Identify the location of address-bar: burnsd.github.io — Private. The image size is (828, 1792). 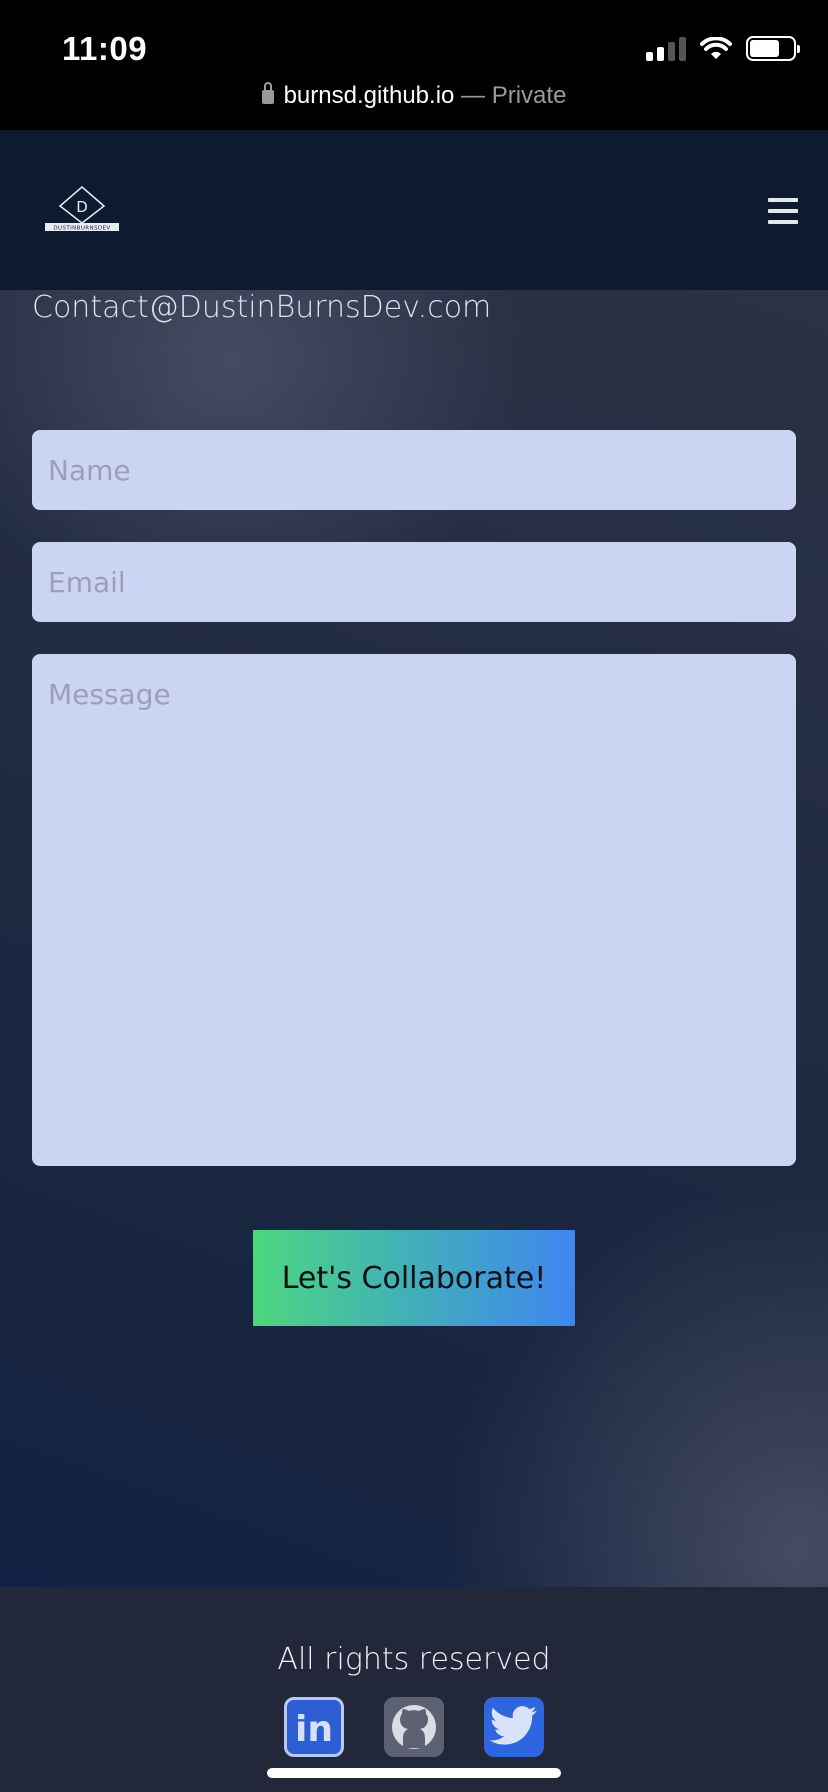
(414, 96).